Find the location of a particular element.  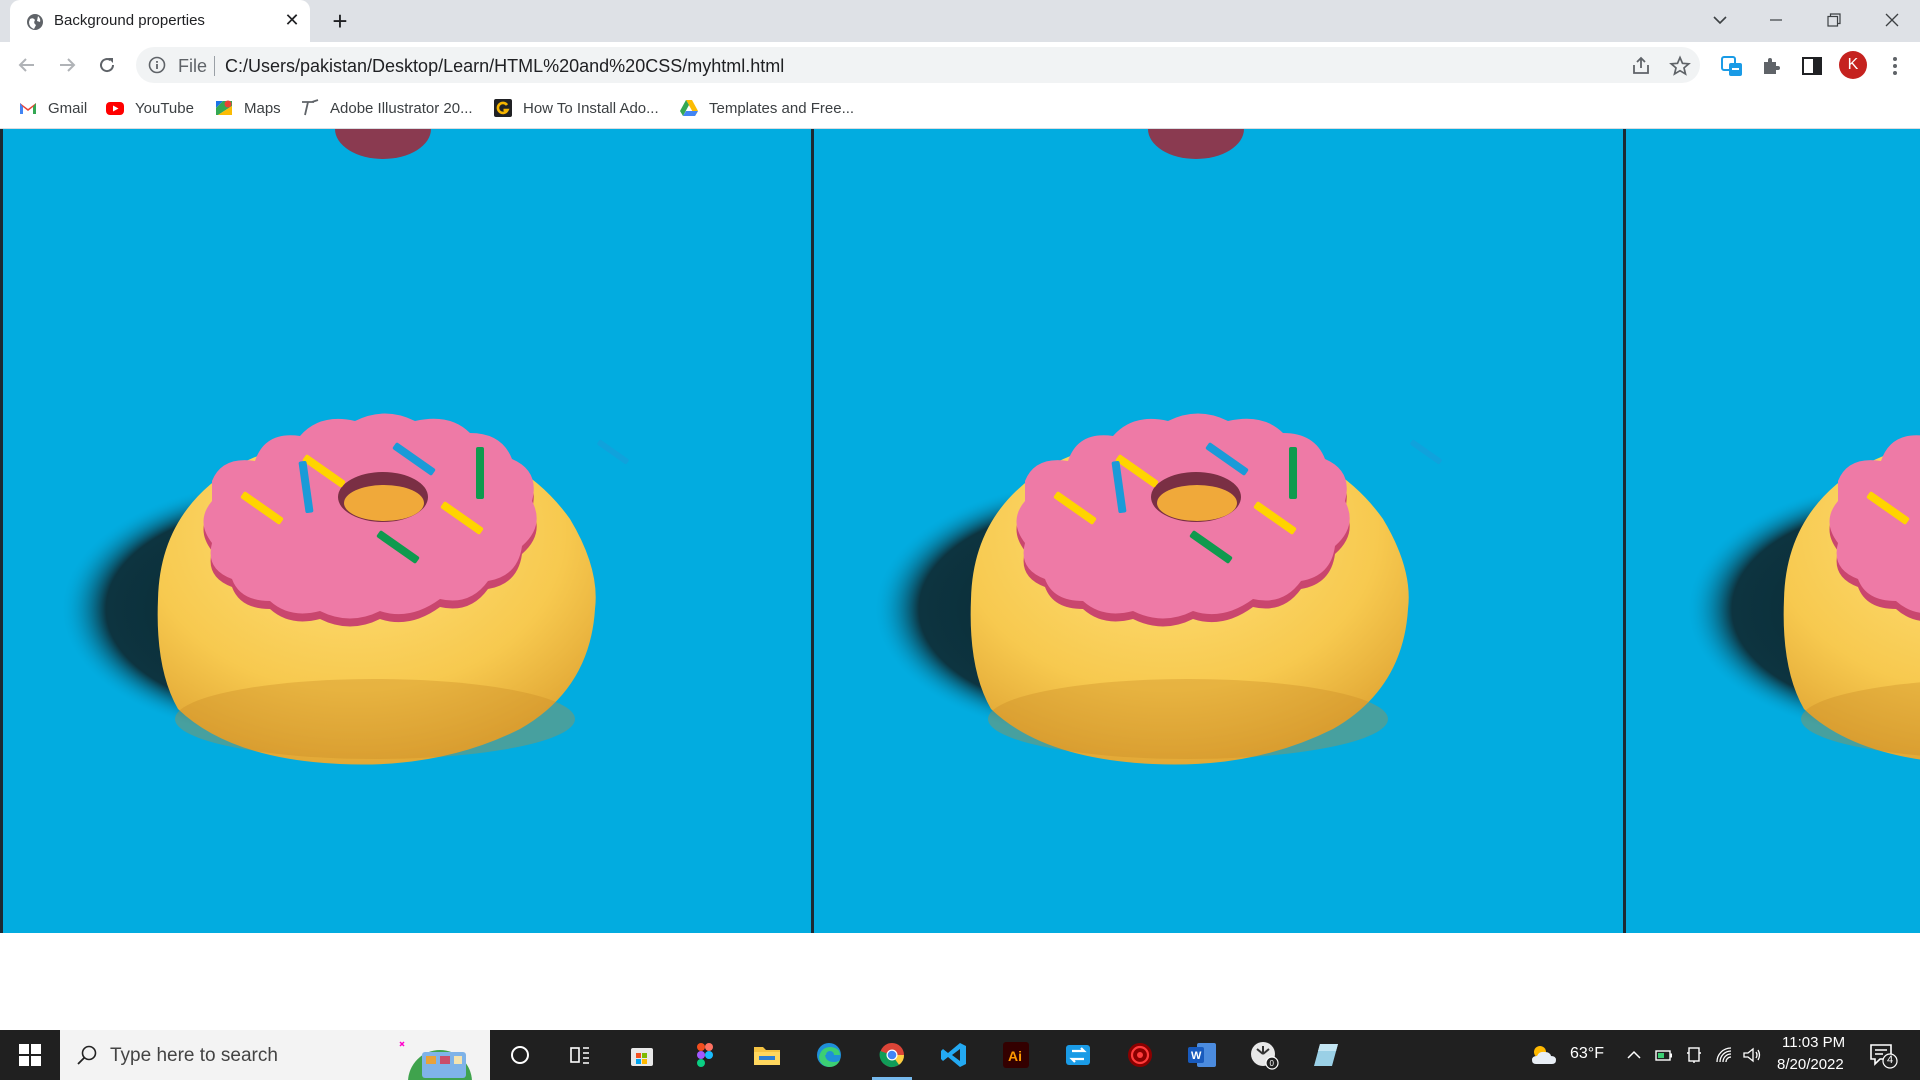

translate-extension-icon is located at coordinates (1732, 66).